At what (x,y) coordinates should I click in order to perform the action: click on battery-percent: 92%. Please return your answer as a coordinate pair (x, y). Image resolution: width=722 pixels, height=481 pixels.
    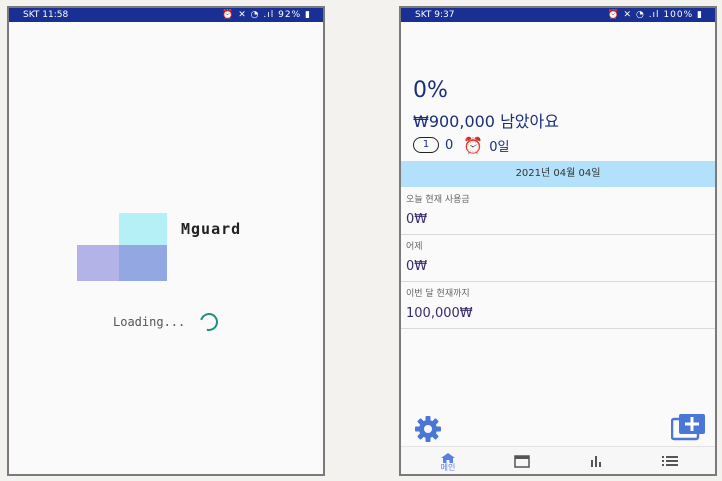
    Looking at the image, I should click on (290, 15).